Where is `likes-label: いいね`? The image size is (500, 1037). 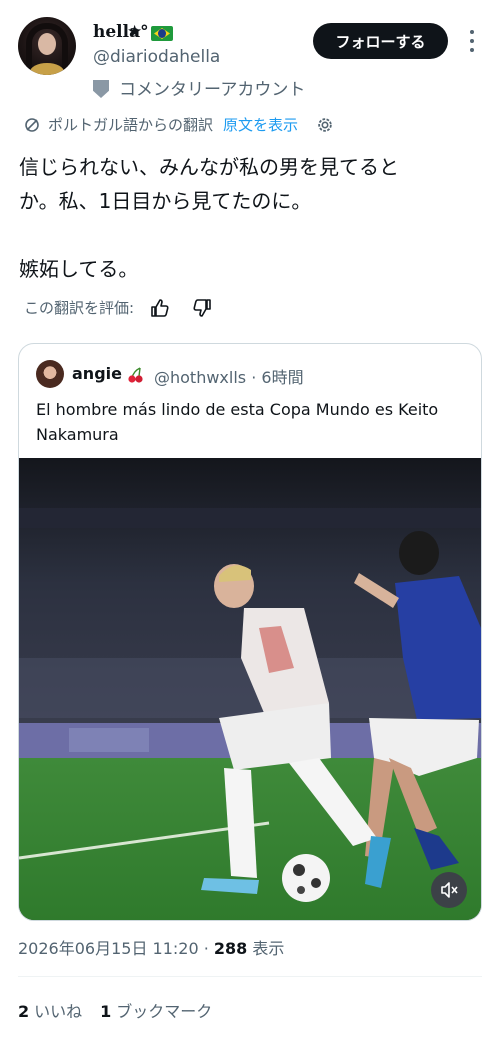 likes-label: いいね is located at coordinates (58, 1011).